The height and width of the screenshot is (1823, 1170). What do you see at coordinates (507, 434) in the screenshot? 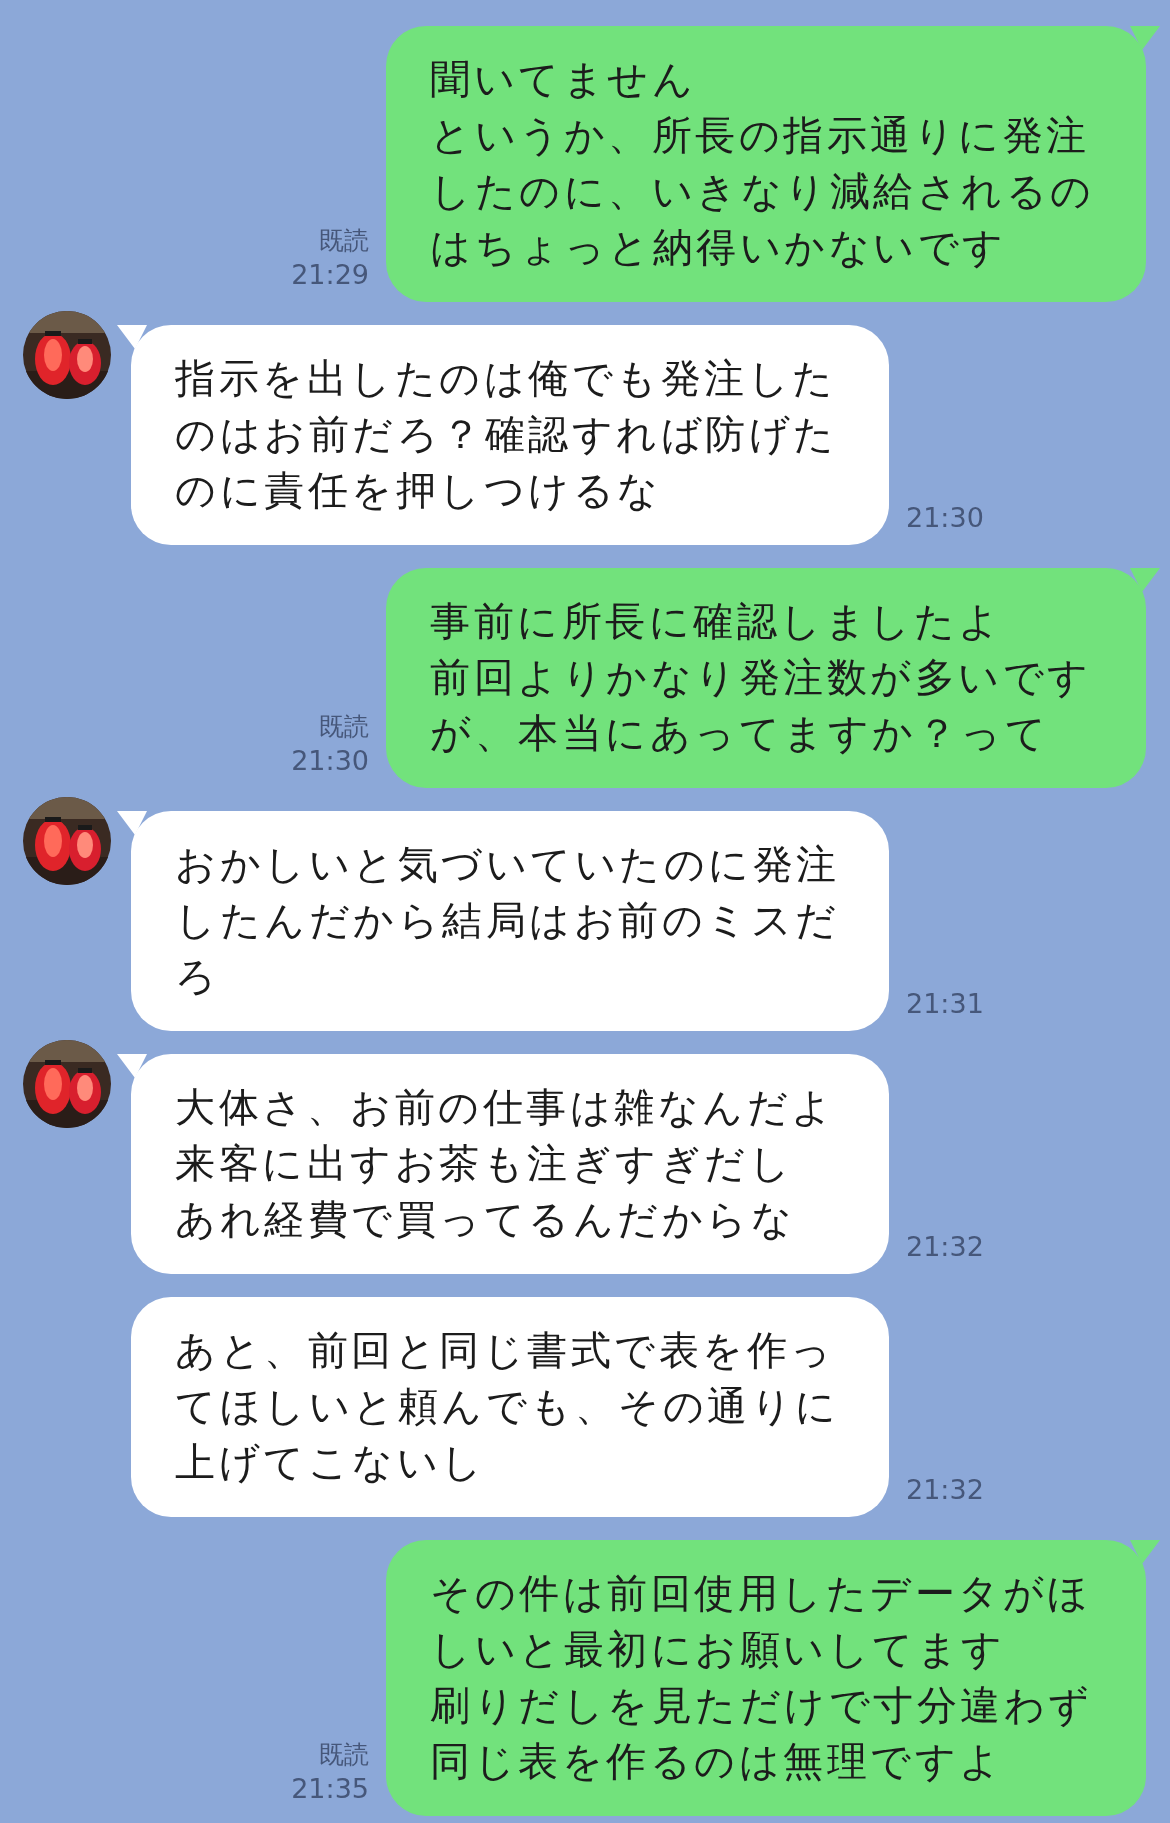
I see `message-text: 指示を出したのは俺でも発注したのはお前だろ？確認すれば防げたのに責任を押しつけるな` at bounding box center [507, 434].